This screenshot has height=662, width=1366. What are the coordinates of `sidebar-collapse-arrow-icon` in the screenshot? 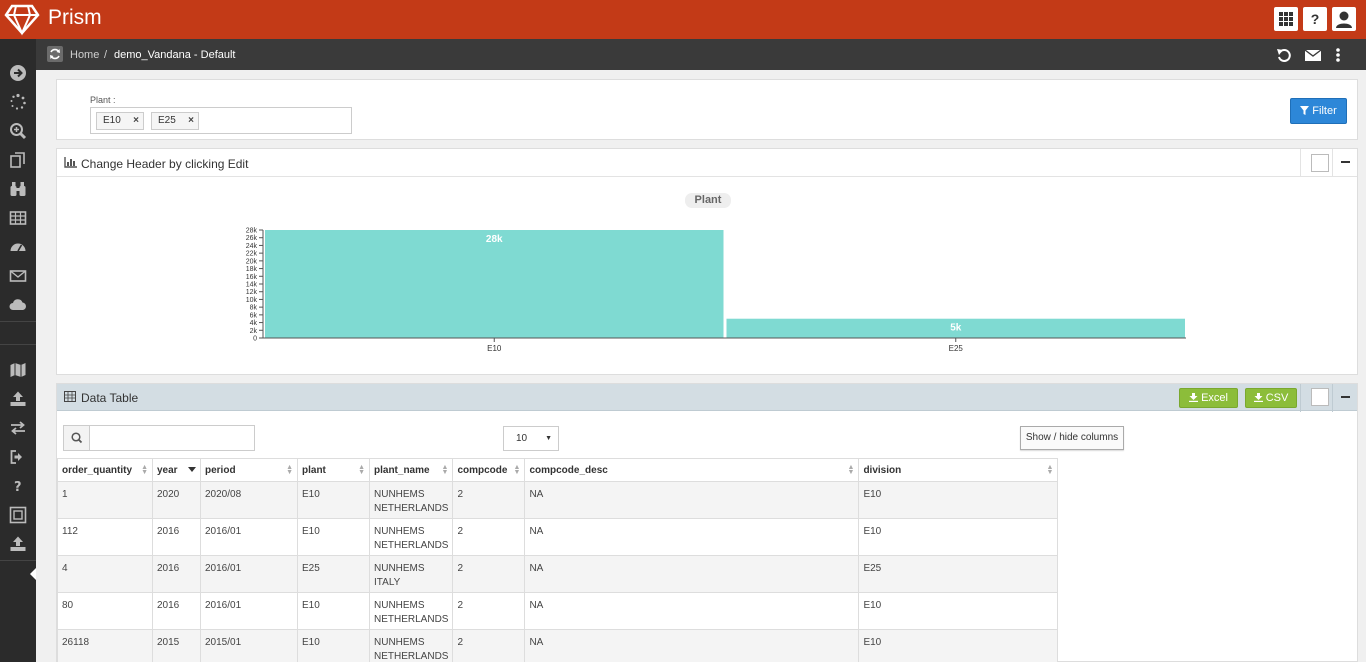 It's located at (33, 574).